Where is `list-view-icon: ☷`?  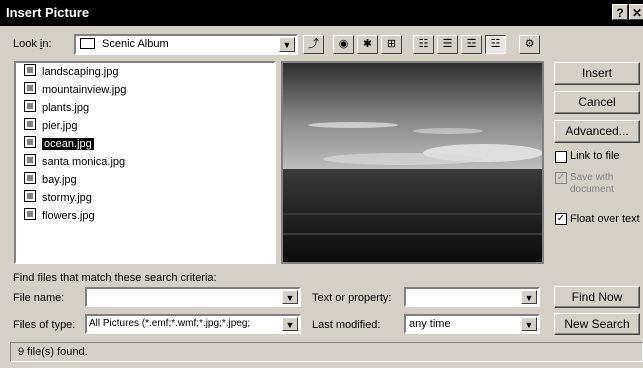
list-view-icon: ☷ is located at coordinates (423, 44).